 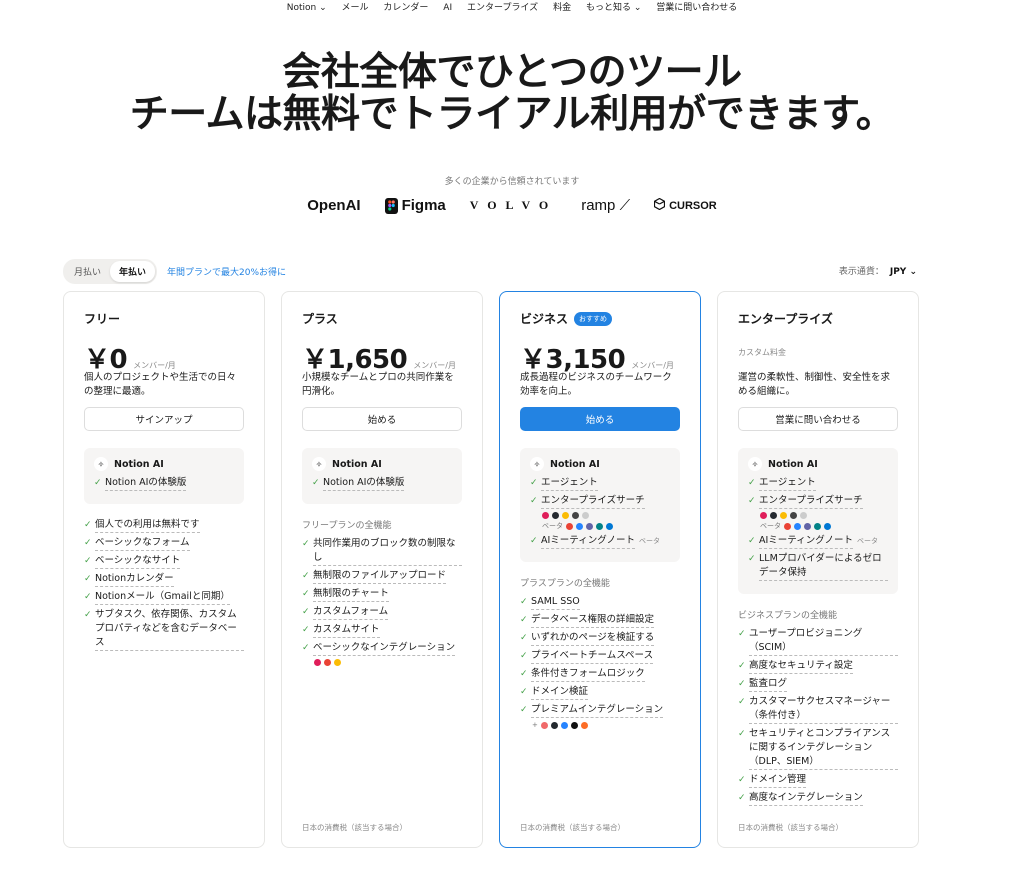 I want to click on list-item: ✓ ベーシックなフォーム, so click(x=164, y=543).